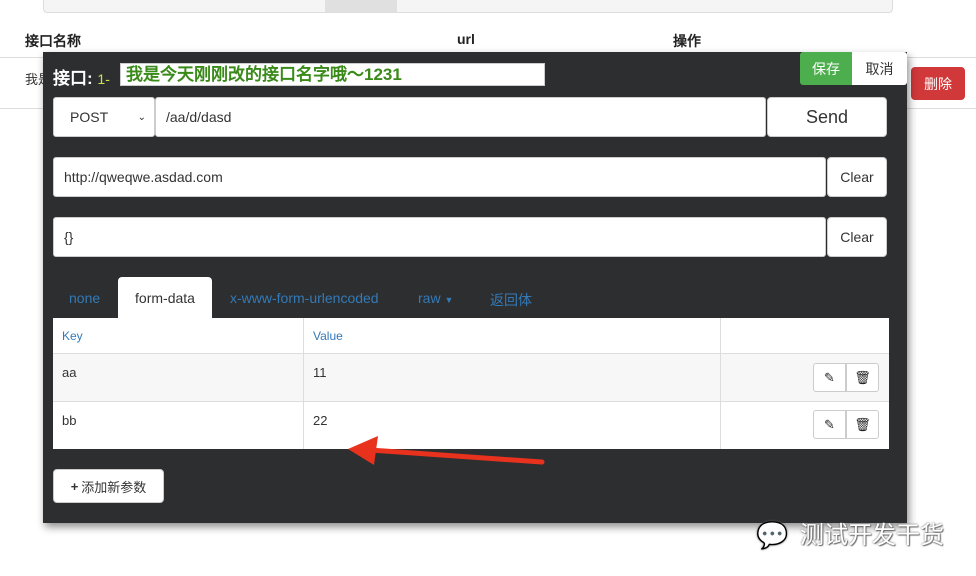 This screenshot has height=576, width=976. Describe the element at coordinates (446, 450) in the screenshot. I see `annotation-arrow` at that location.